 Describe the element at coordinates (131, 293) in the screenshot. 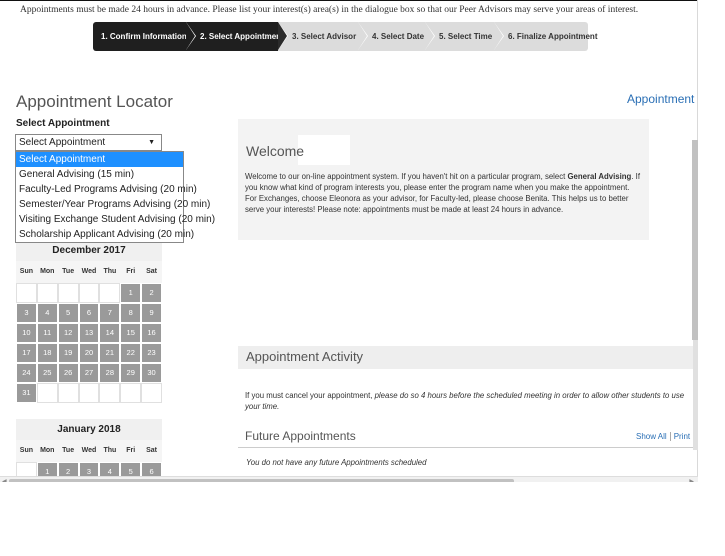

I see `calendar-day: 1` at that location.